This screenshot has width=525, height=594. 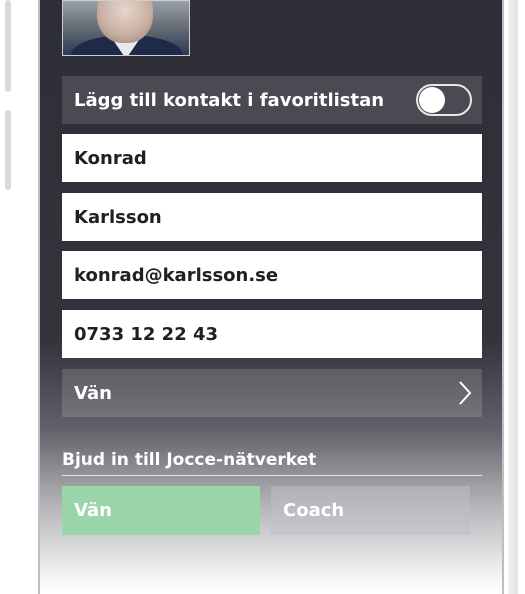 What do you see at coordinates (176, 275) in the screenshot?
I see `email-value: konrad@karlsson.se` at bounding box center [176, 275].